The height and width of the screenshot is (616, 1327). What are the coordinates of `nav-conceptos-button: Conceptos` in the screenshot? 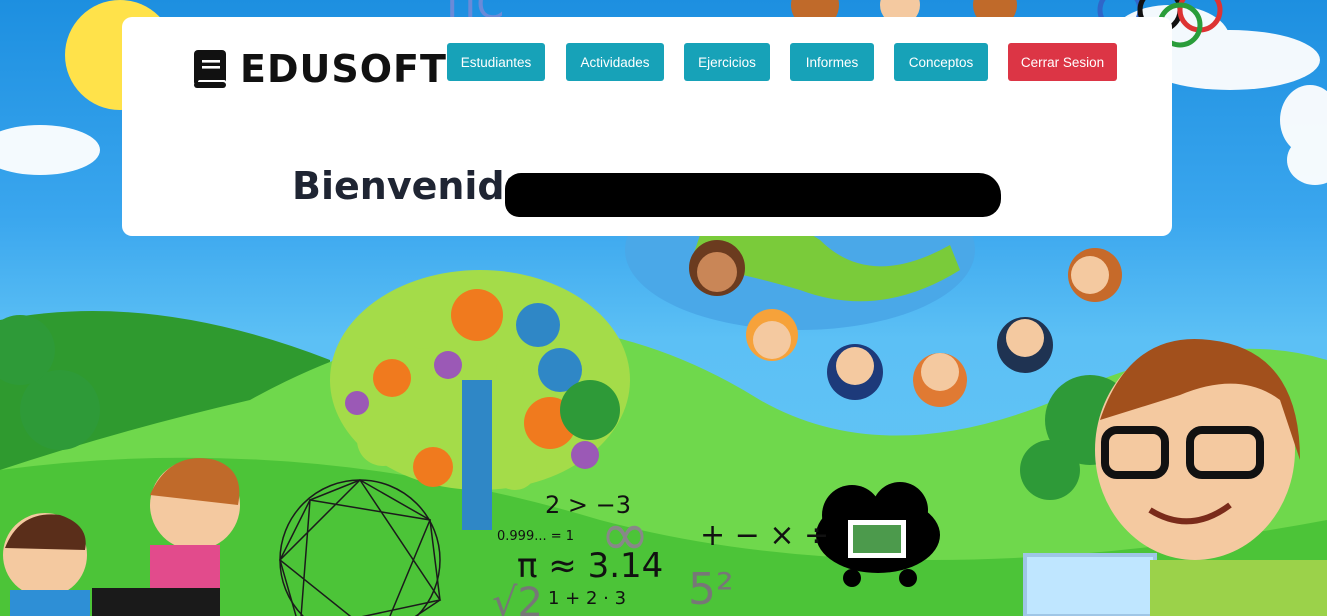 It's located at (941, 62).